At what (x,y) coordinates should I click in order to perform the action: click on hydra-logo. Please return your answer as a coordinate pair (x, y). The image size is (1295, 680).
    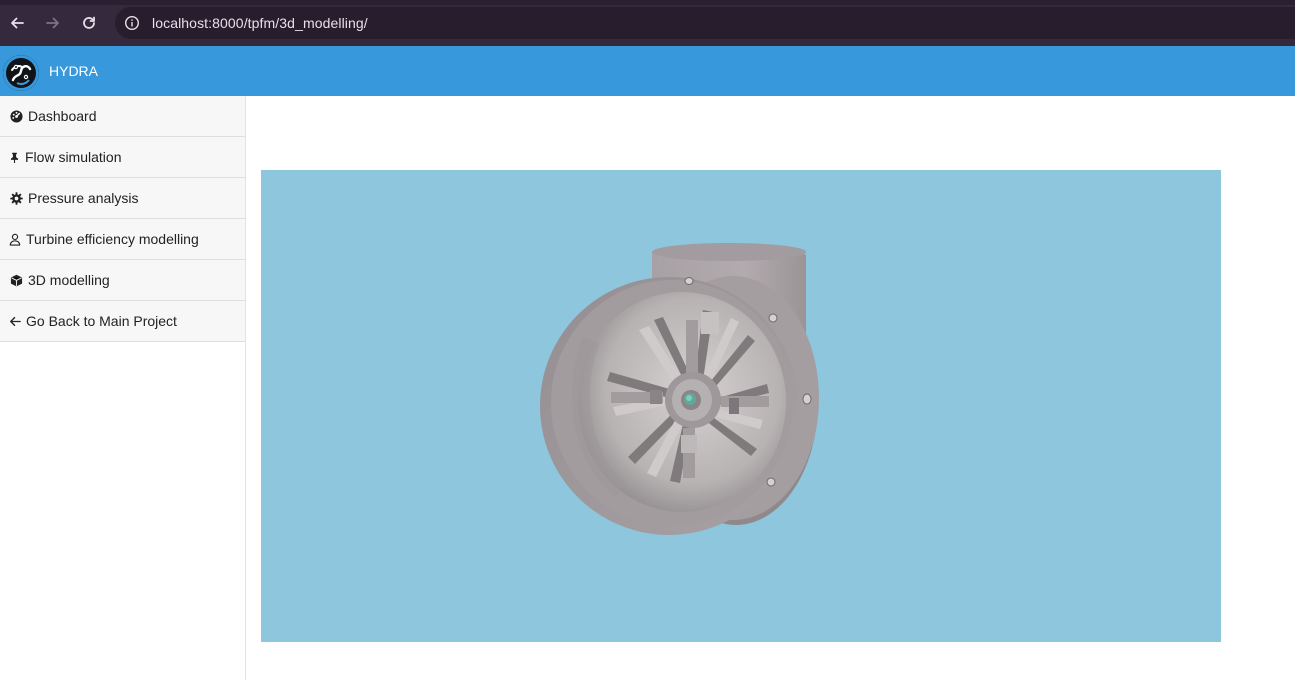
    Looking at the image, I should click on (21, 73).